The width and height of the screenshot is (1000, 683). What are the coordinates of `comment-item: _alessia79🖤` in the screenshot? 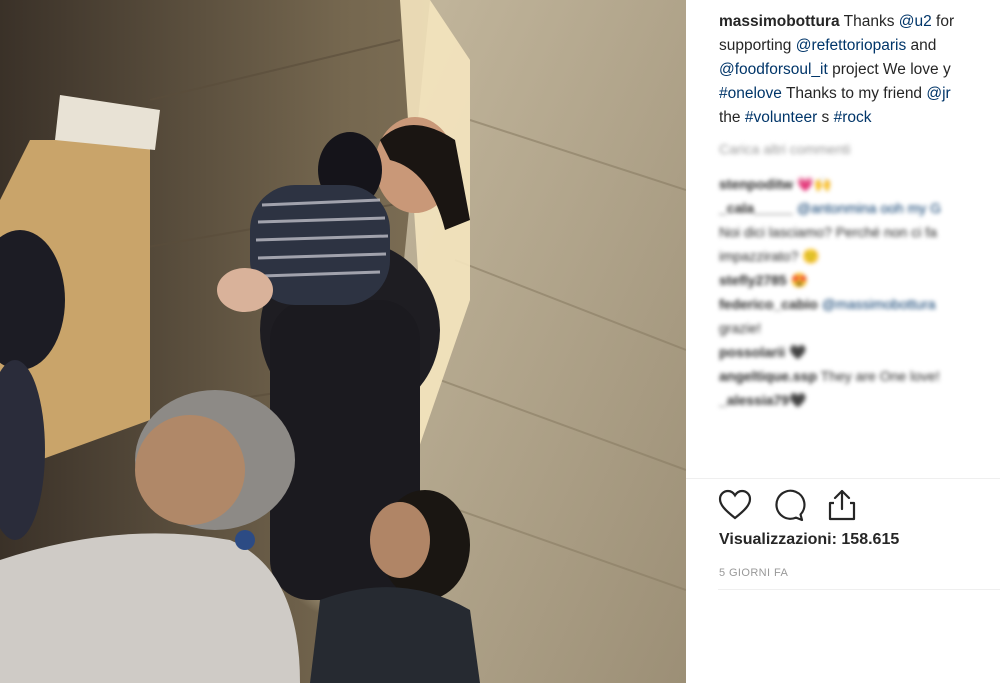 It's located at (859, 400).